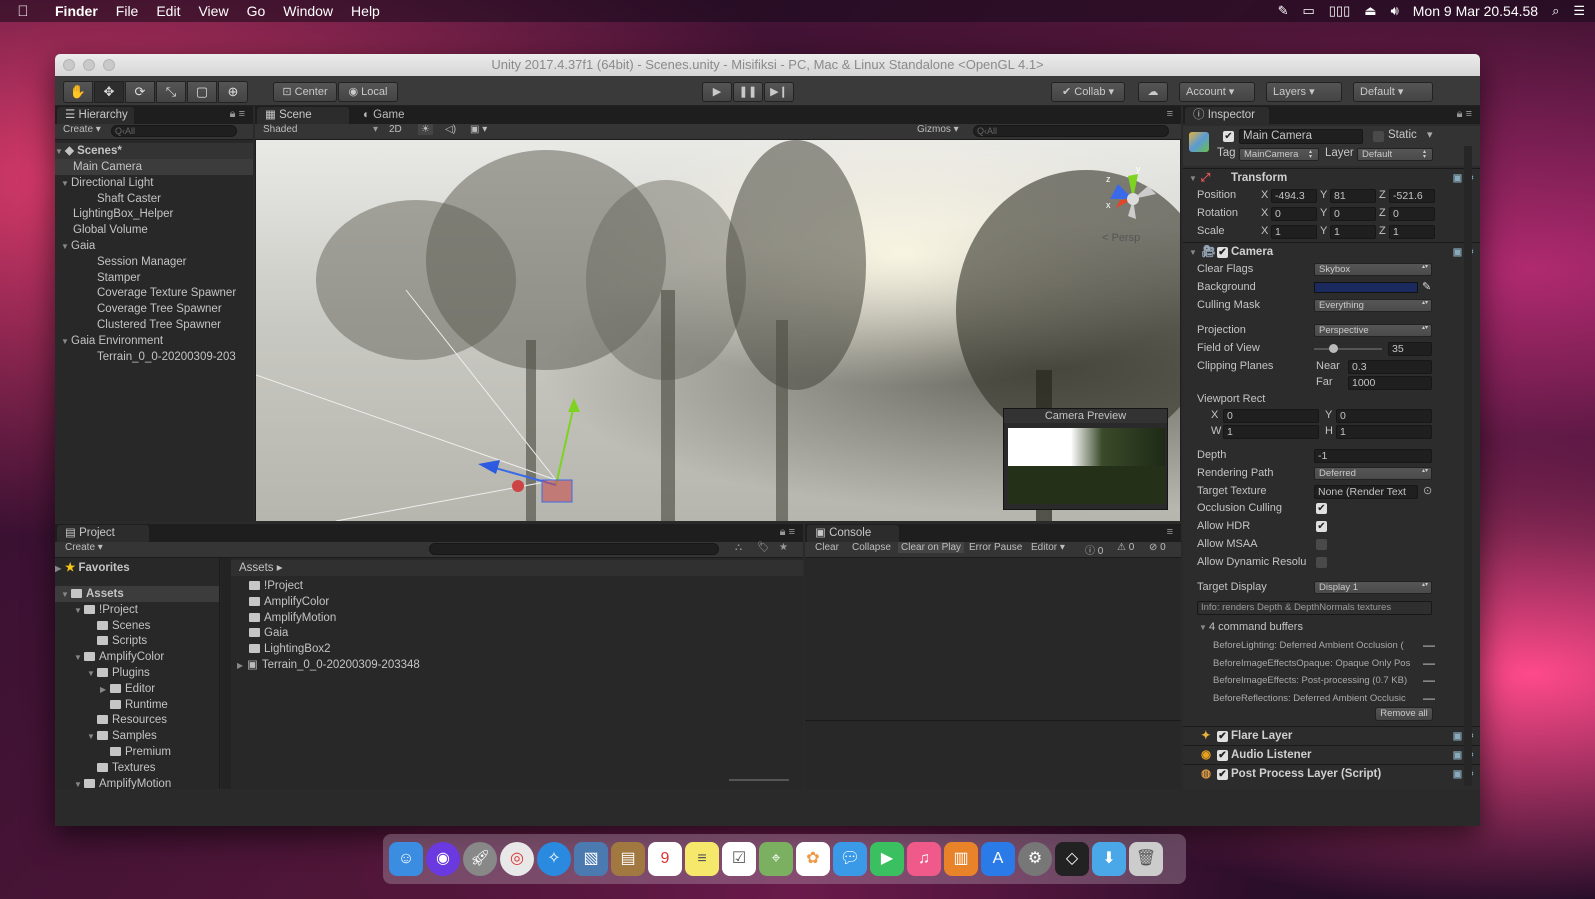 This screenshot has width=1595, height=899. I want to click on project-tree-item: ▼ Assets, so click(137, 594).